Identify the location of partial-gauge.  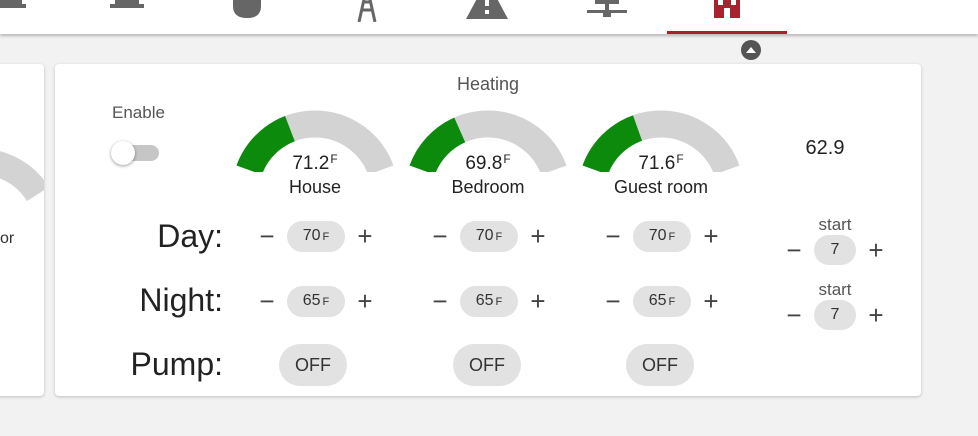
(22, 176).